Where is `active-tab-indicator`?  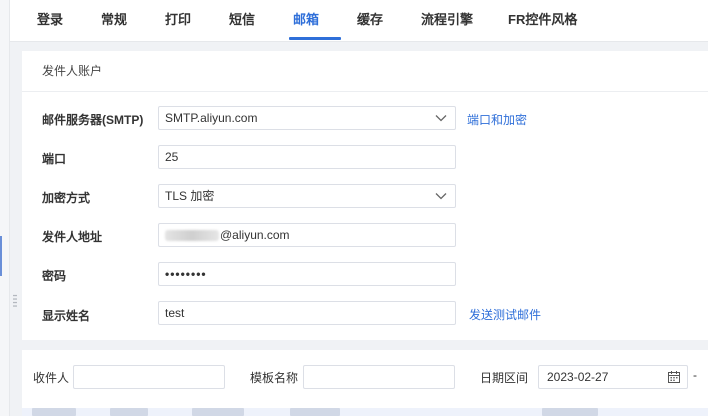 active-tab-indicator is located at coordinates (315, 38).